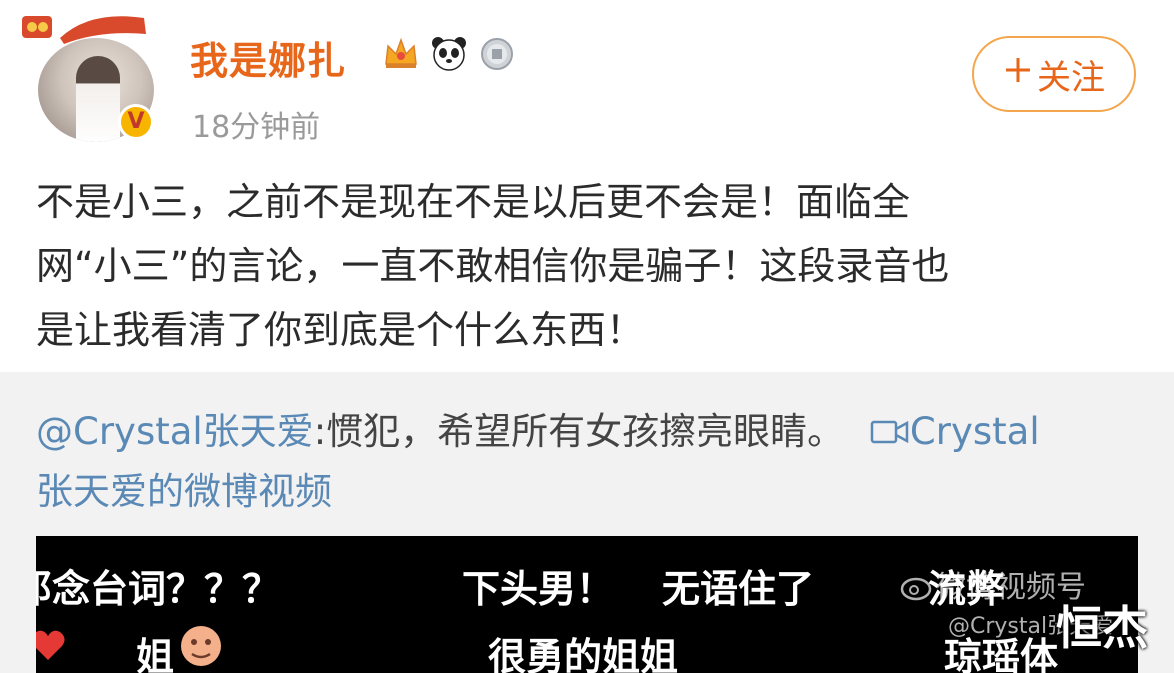 The image size is (1174, 673). I want to click on danmaku-comment: 无语住了, so click(738, 589).